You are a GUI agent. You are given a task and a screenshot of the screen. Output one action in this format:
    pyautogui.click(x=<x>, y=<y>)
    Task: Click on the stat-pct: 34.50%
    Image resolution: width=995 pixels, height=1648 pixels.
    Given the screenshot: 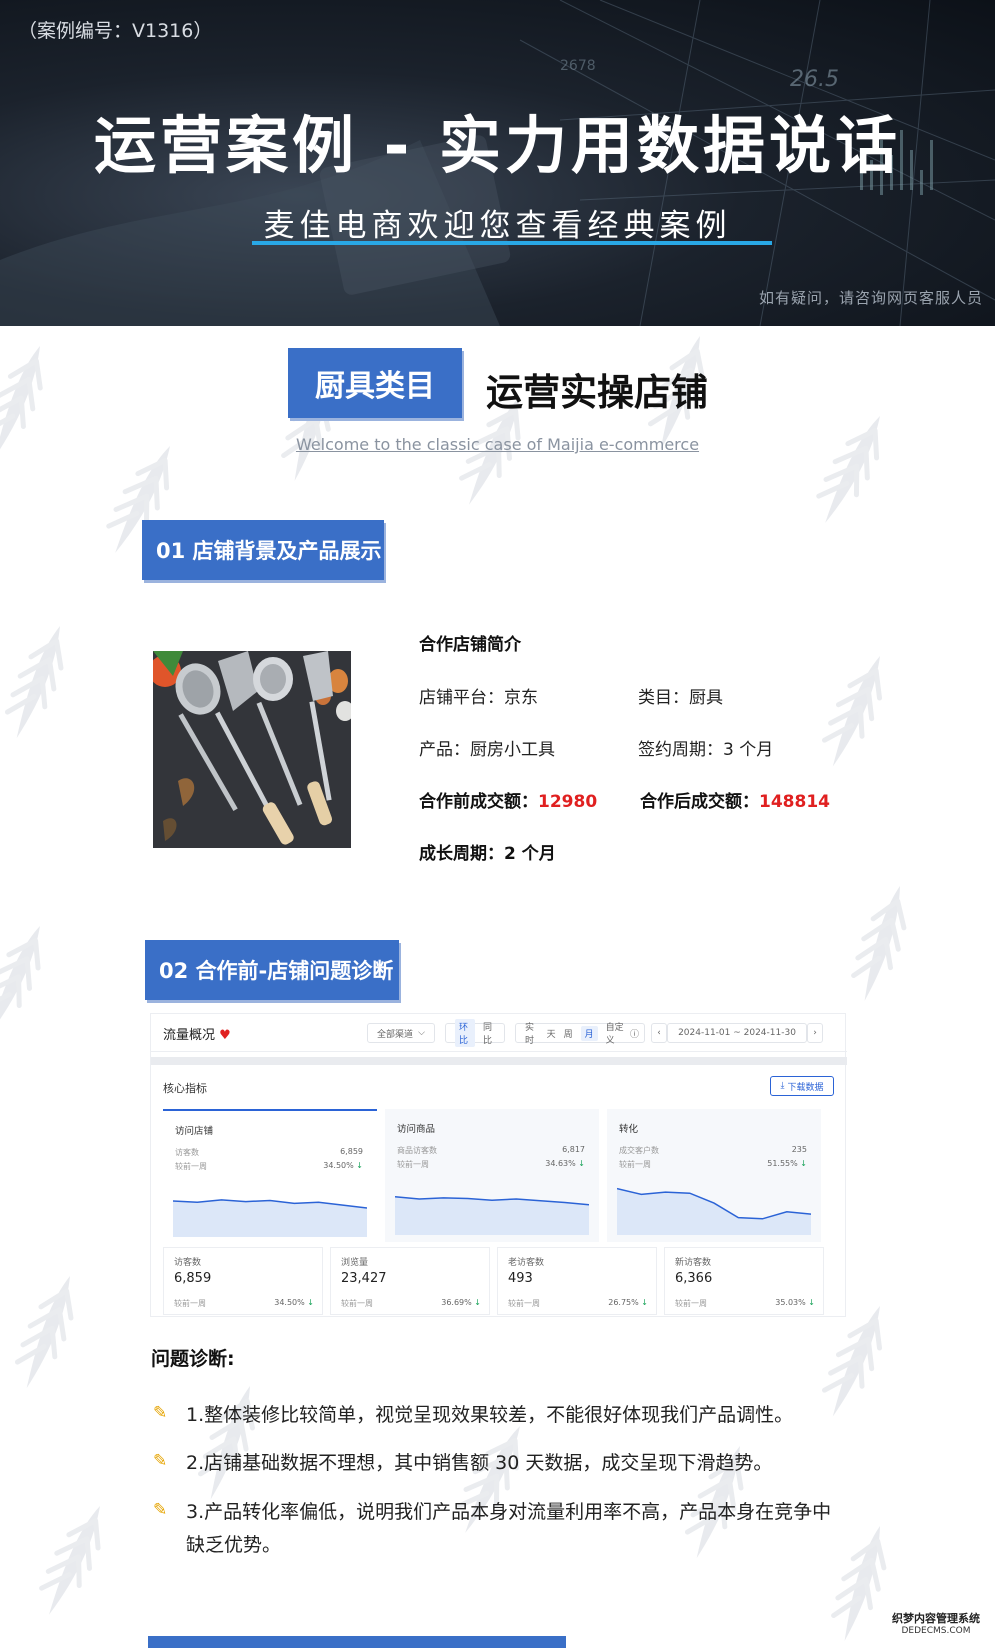 What is the action you would take?
    pyautogui.click(x=289, y=1302)
    